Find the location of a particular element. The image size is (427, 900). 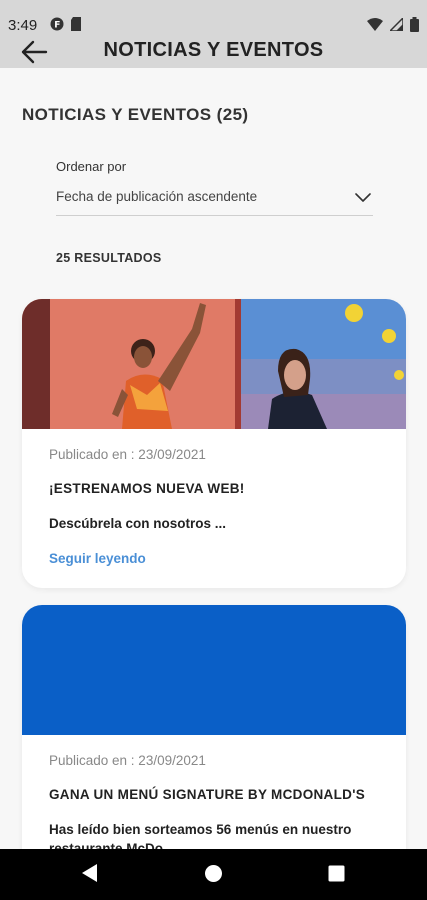

battery-icon is located at coordinates (414, 27).